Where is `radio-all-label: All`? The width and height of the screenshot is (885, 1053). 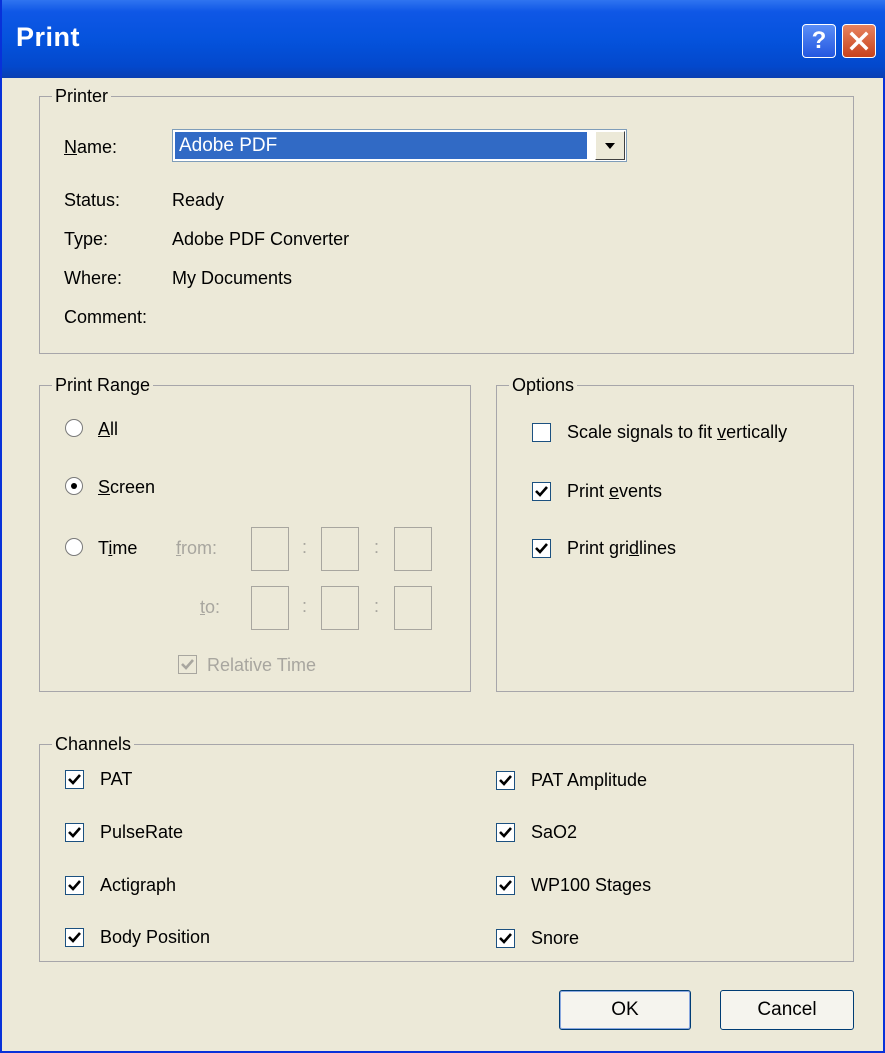
radio-all-label: All is located at coordinates (108, 429).